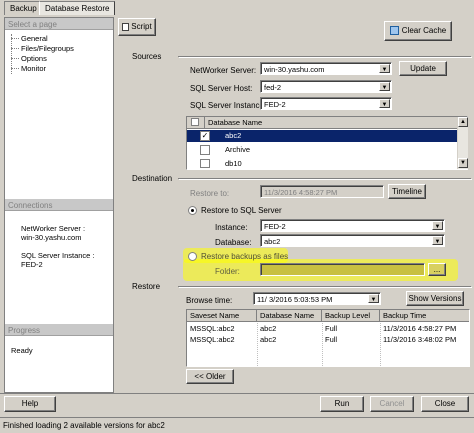 The width and height of the screenshot is (474, 433). What do you see at coordinates (272, 241) in the screenshot?
I see `database-value: abc2` at bounding box center [272, 241].